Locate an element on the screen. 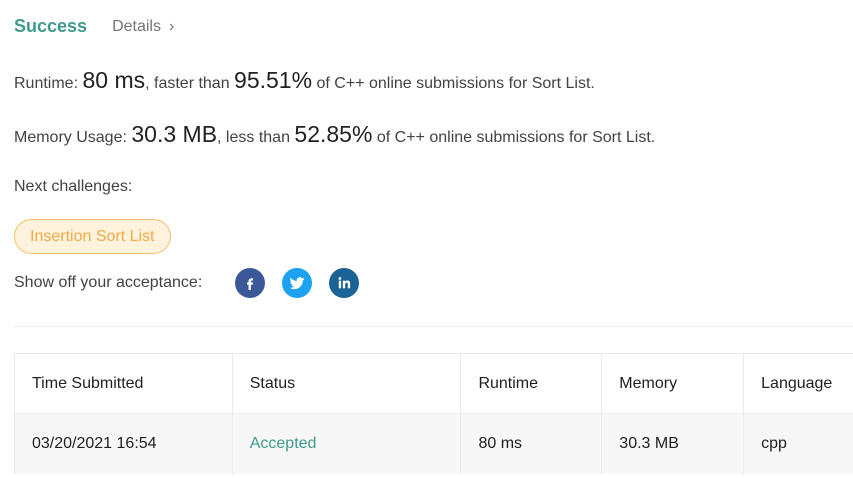 This screenshot has height=478, width=853. status-accepted-link: Accepted is located at coordinates (283, 444).